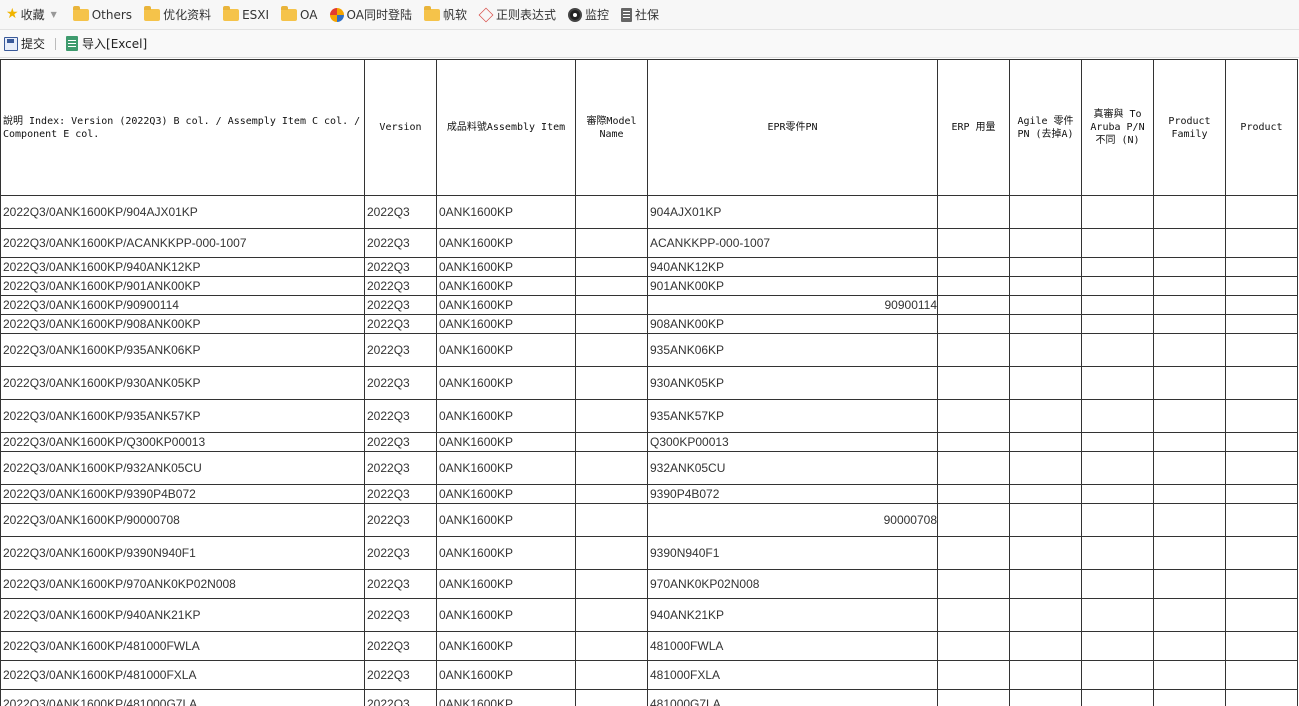 This screenshot has height=706, width=1299. I want to click on chevron-down-icon: ▼, so click(54, 14).